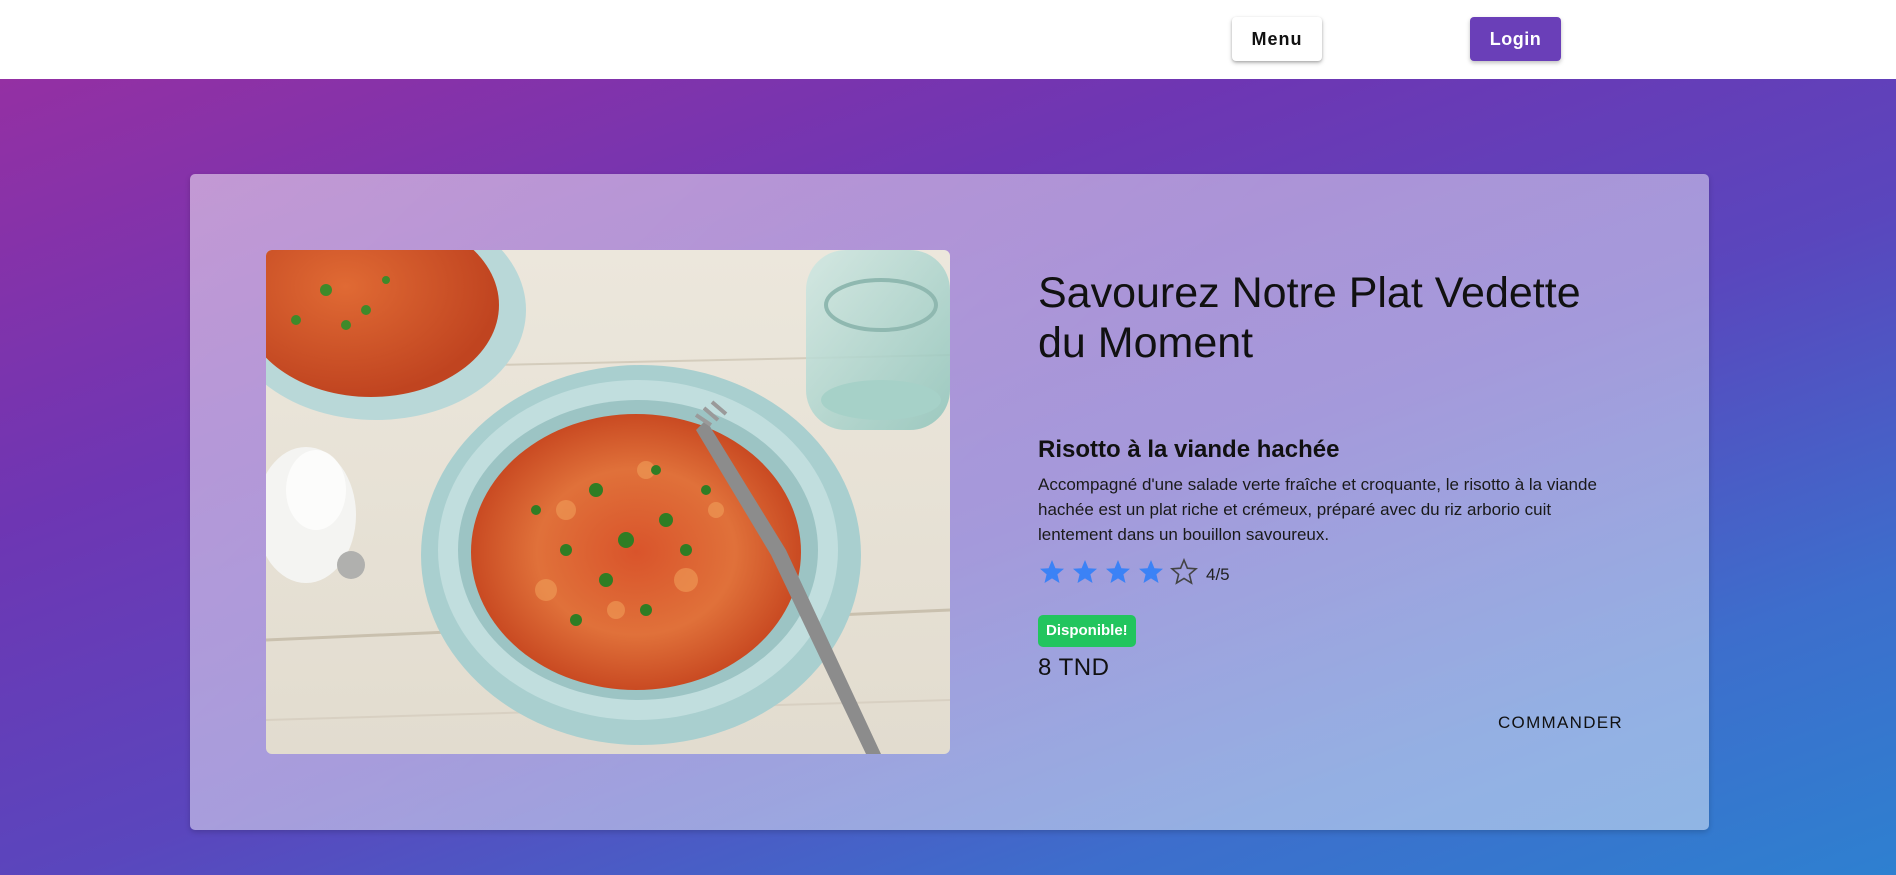  What do you see at coordinates (1309, 318) in the screenshot?
I see `featured-headline: Savourez Notre Plat Vedette du Moment` at bounding box center [1309, 318].